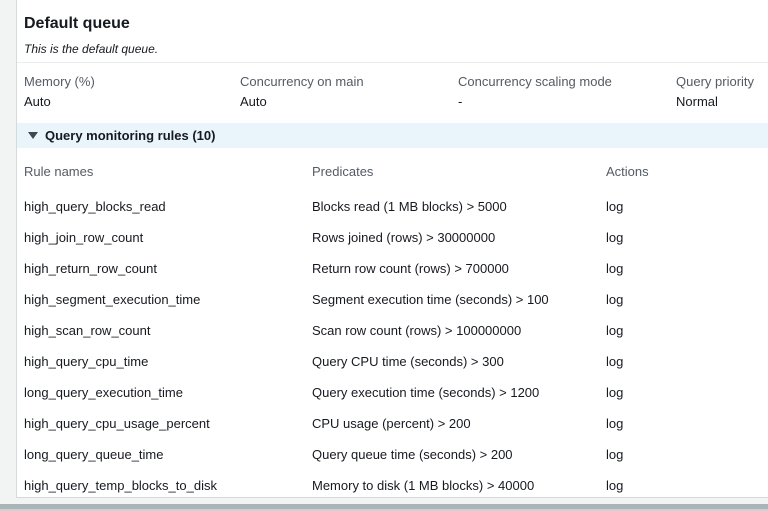 The width and height of the screenshot is (768, 511). Describe the element at coordinates (59, 171) in the screenshot. I see `column-header-rule-names: Rule names` at that location.